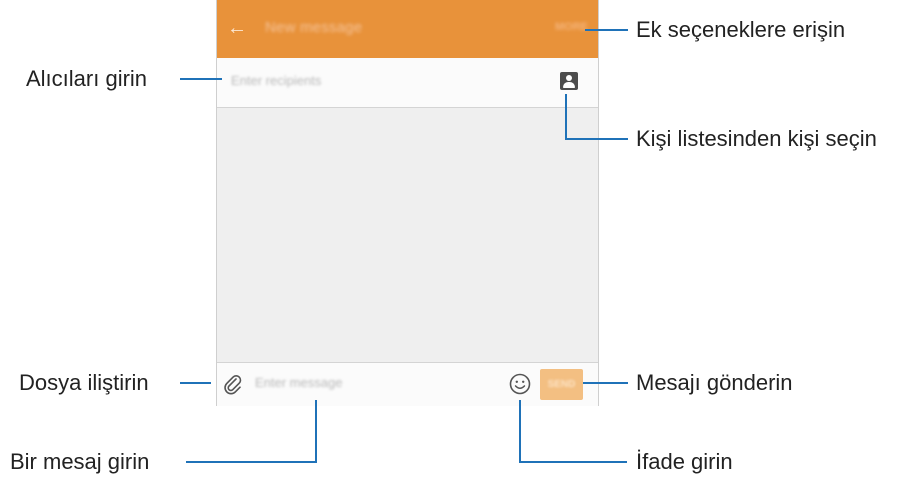 The height and width of the screenshot is (492, 920). Describe the element at coordinates (714, 382) in the screenshot. I see `callout-send-message: Mesajı gönderin` at that location.